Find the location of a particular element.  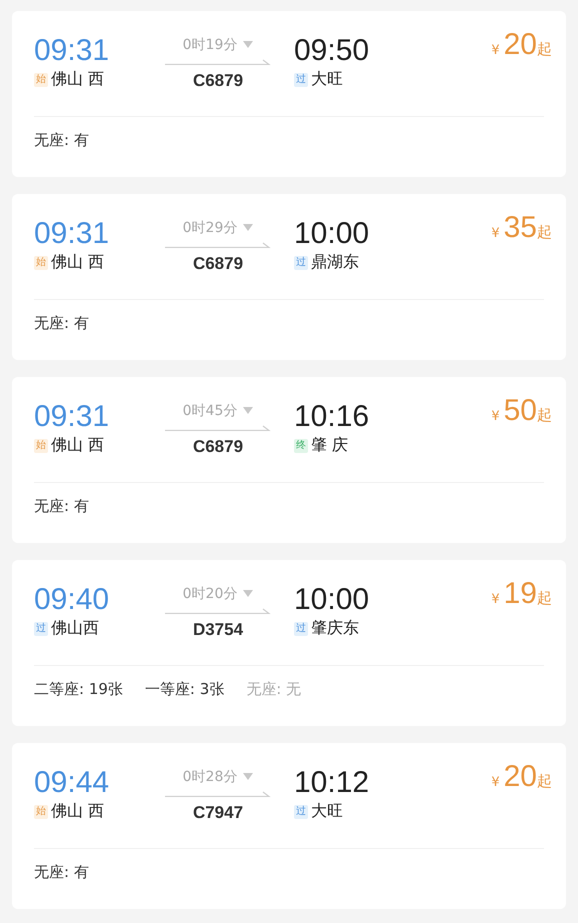

duration: 0时20分 is located at coordinates (210, 594).